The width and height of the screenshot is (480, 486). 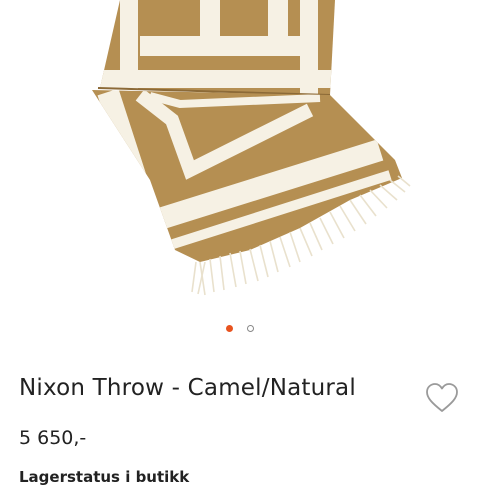 What do you see at coordinates (104, 477) in the screenshot?
I see `stock-status-heading: Lagerstatus i butikk` at bounding box center [104, 477].